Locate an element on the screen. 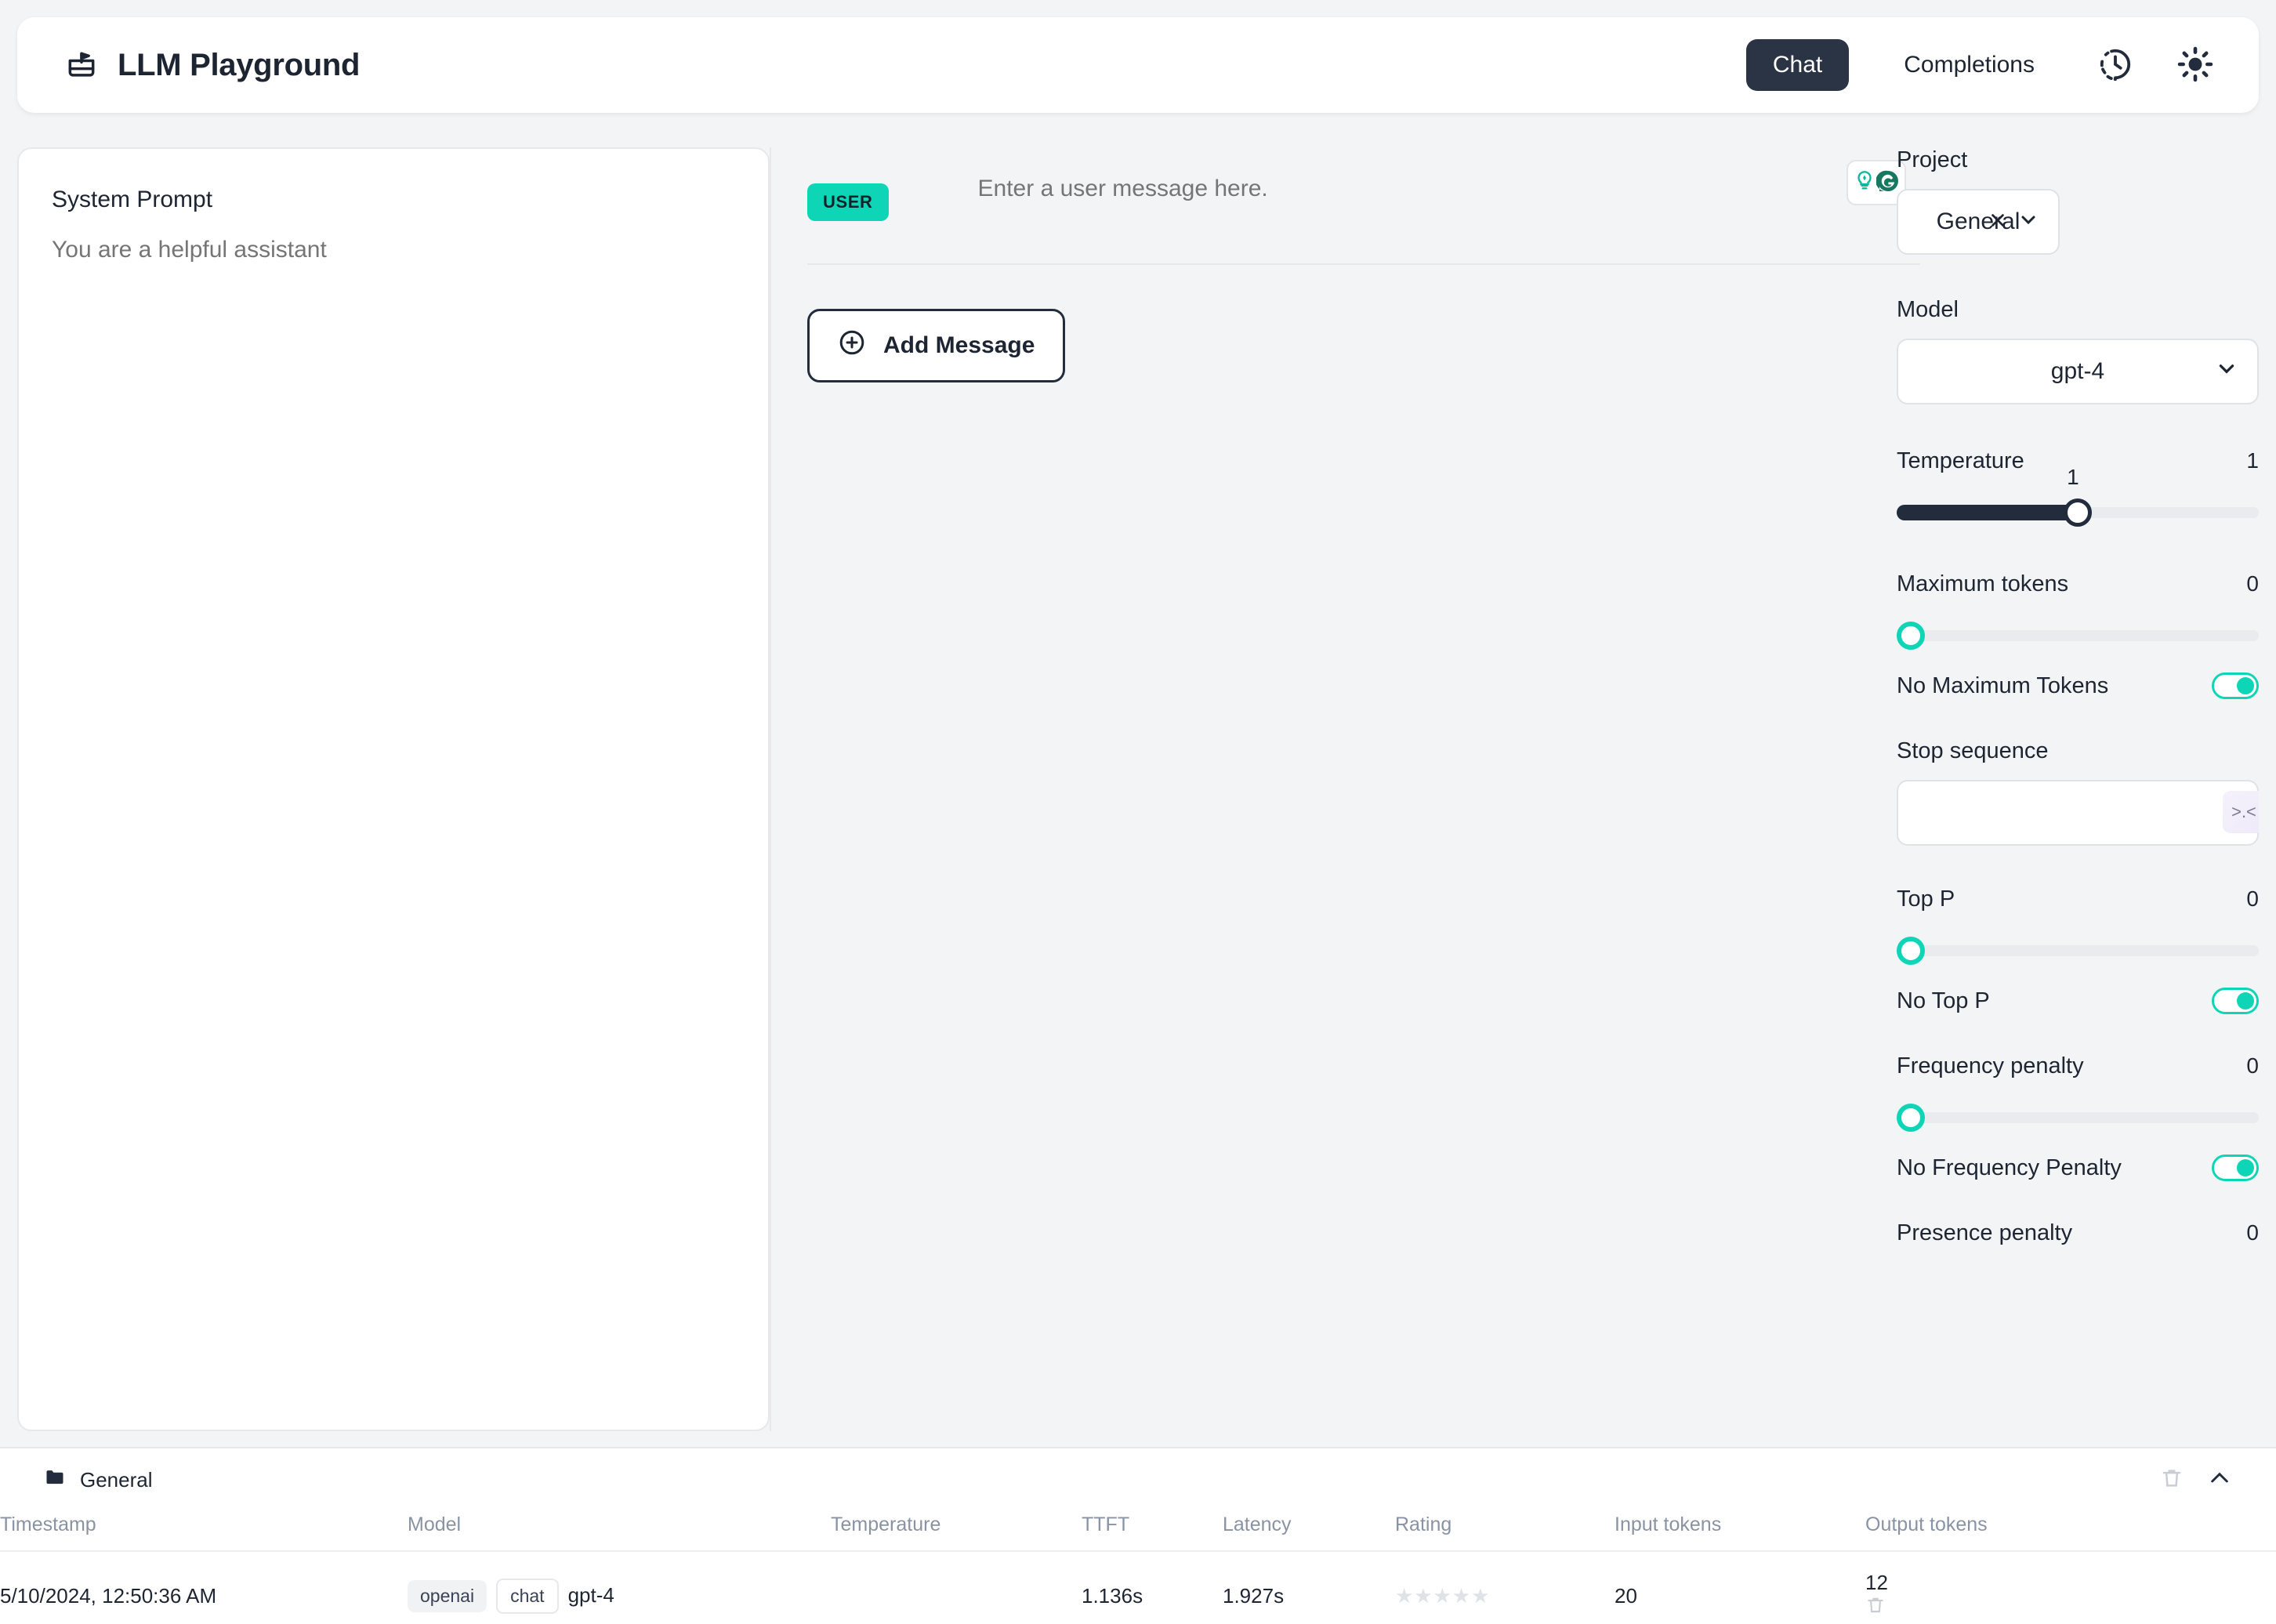  cell-latency: 1.927s is located at coordinates (1254, 1596).